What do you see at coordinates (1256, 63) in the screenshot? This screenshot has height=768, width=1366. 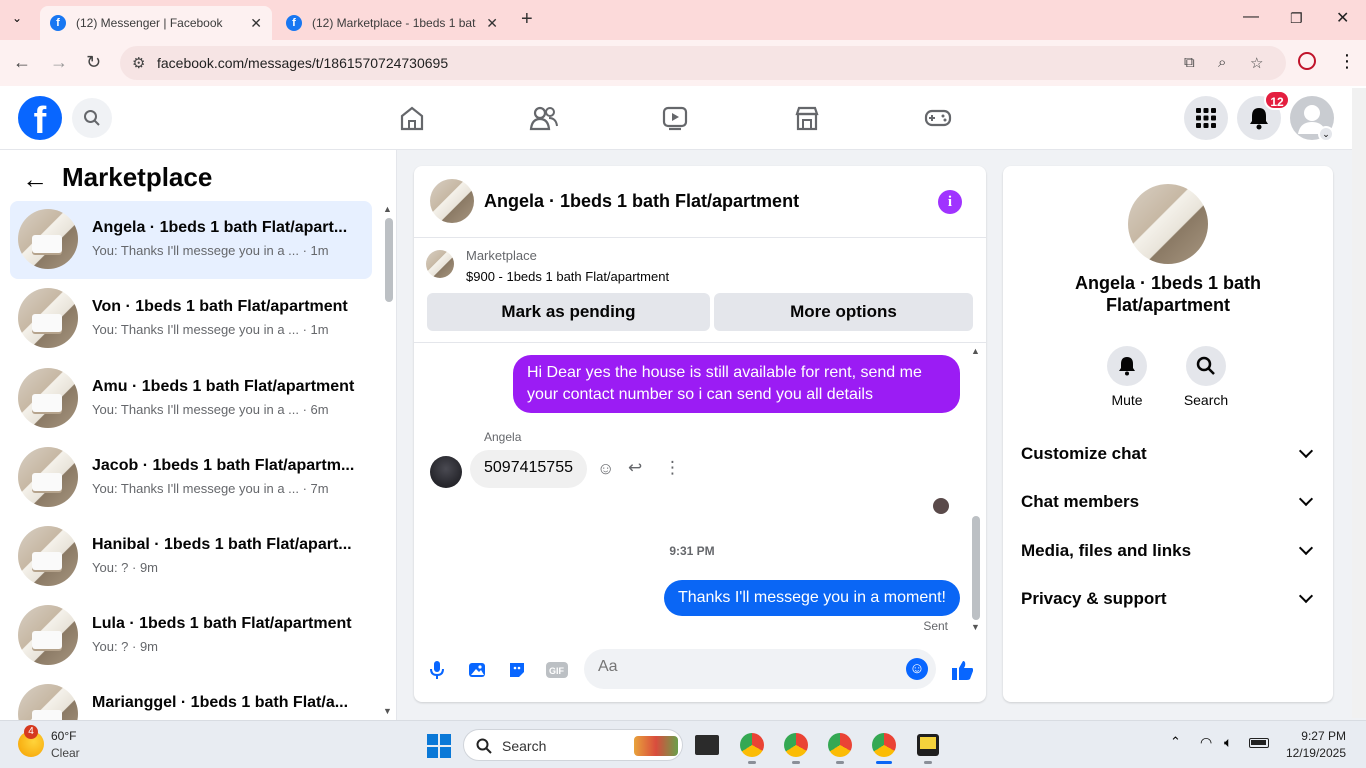 I see `bookmark-star-icon: ☆` at bounding box center [1256, 63].